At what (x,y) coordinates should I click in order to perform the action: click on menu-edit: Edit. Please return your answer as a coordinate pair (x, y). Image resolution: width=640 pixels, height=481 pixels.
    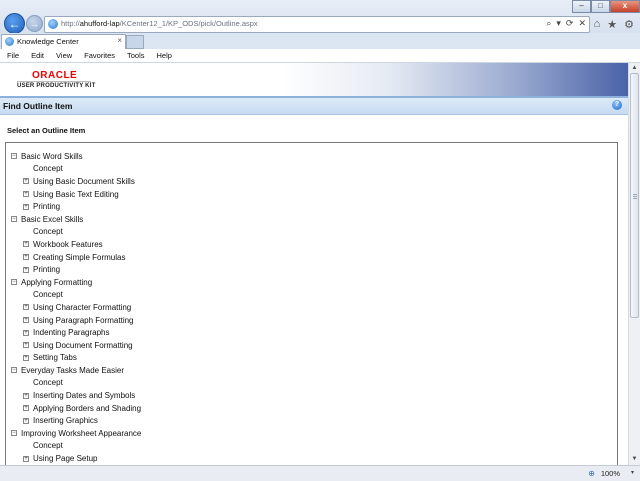
    Looking at the image, I should click on (37, 55).